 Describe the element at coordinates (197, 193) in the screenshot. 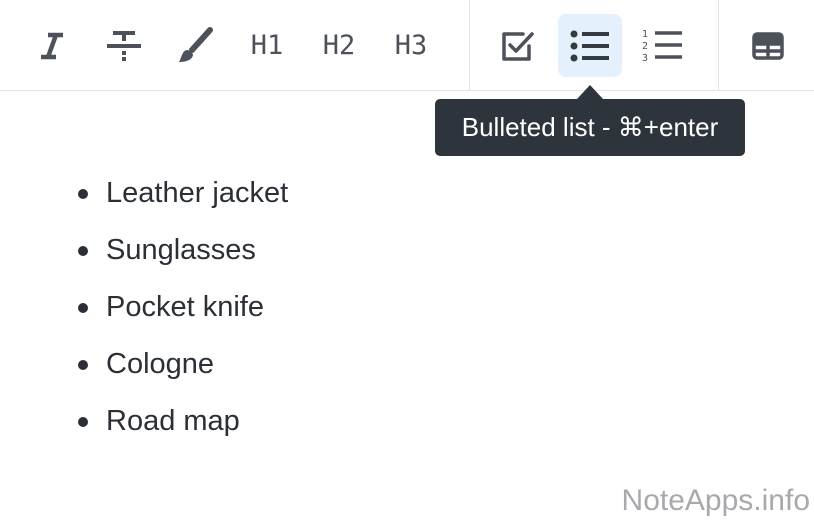

I see `list-item-text: Leather jacket` at that location.